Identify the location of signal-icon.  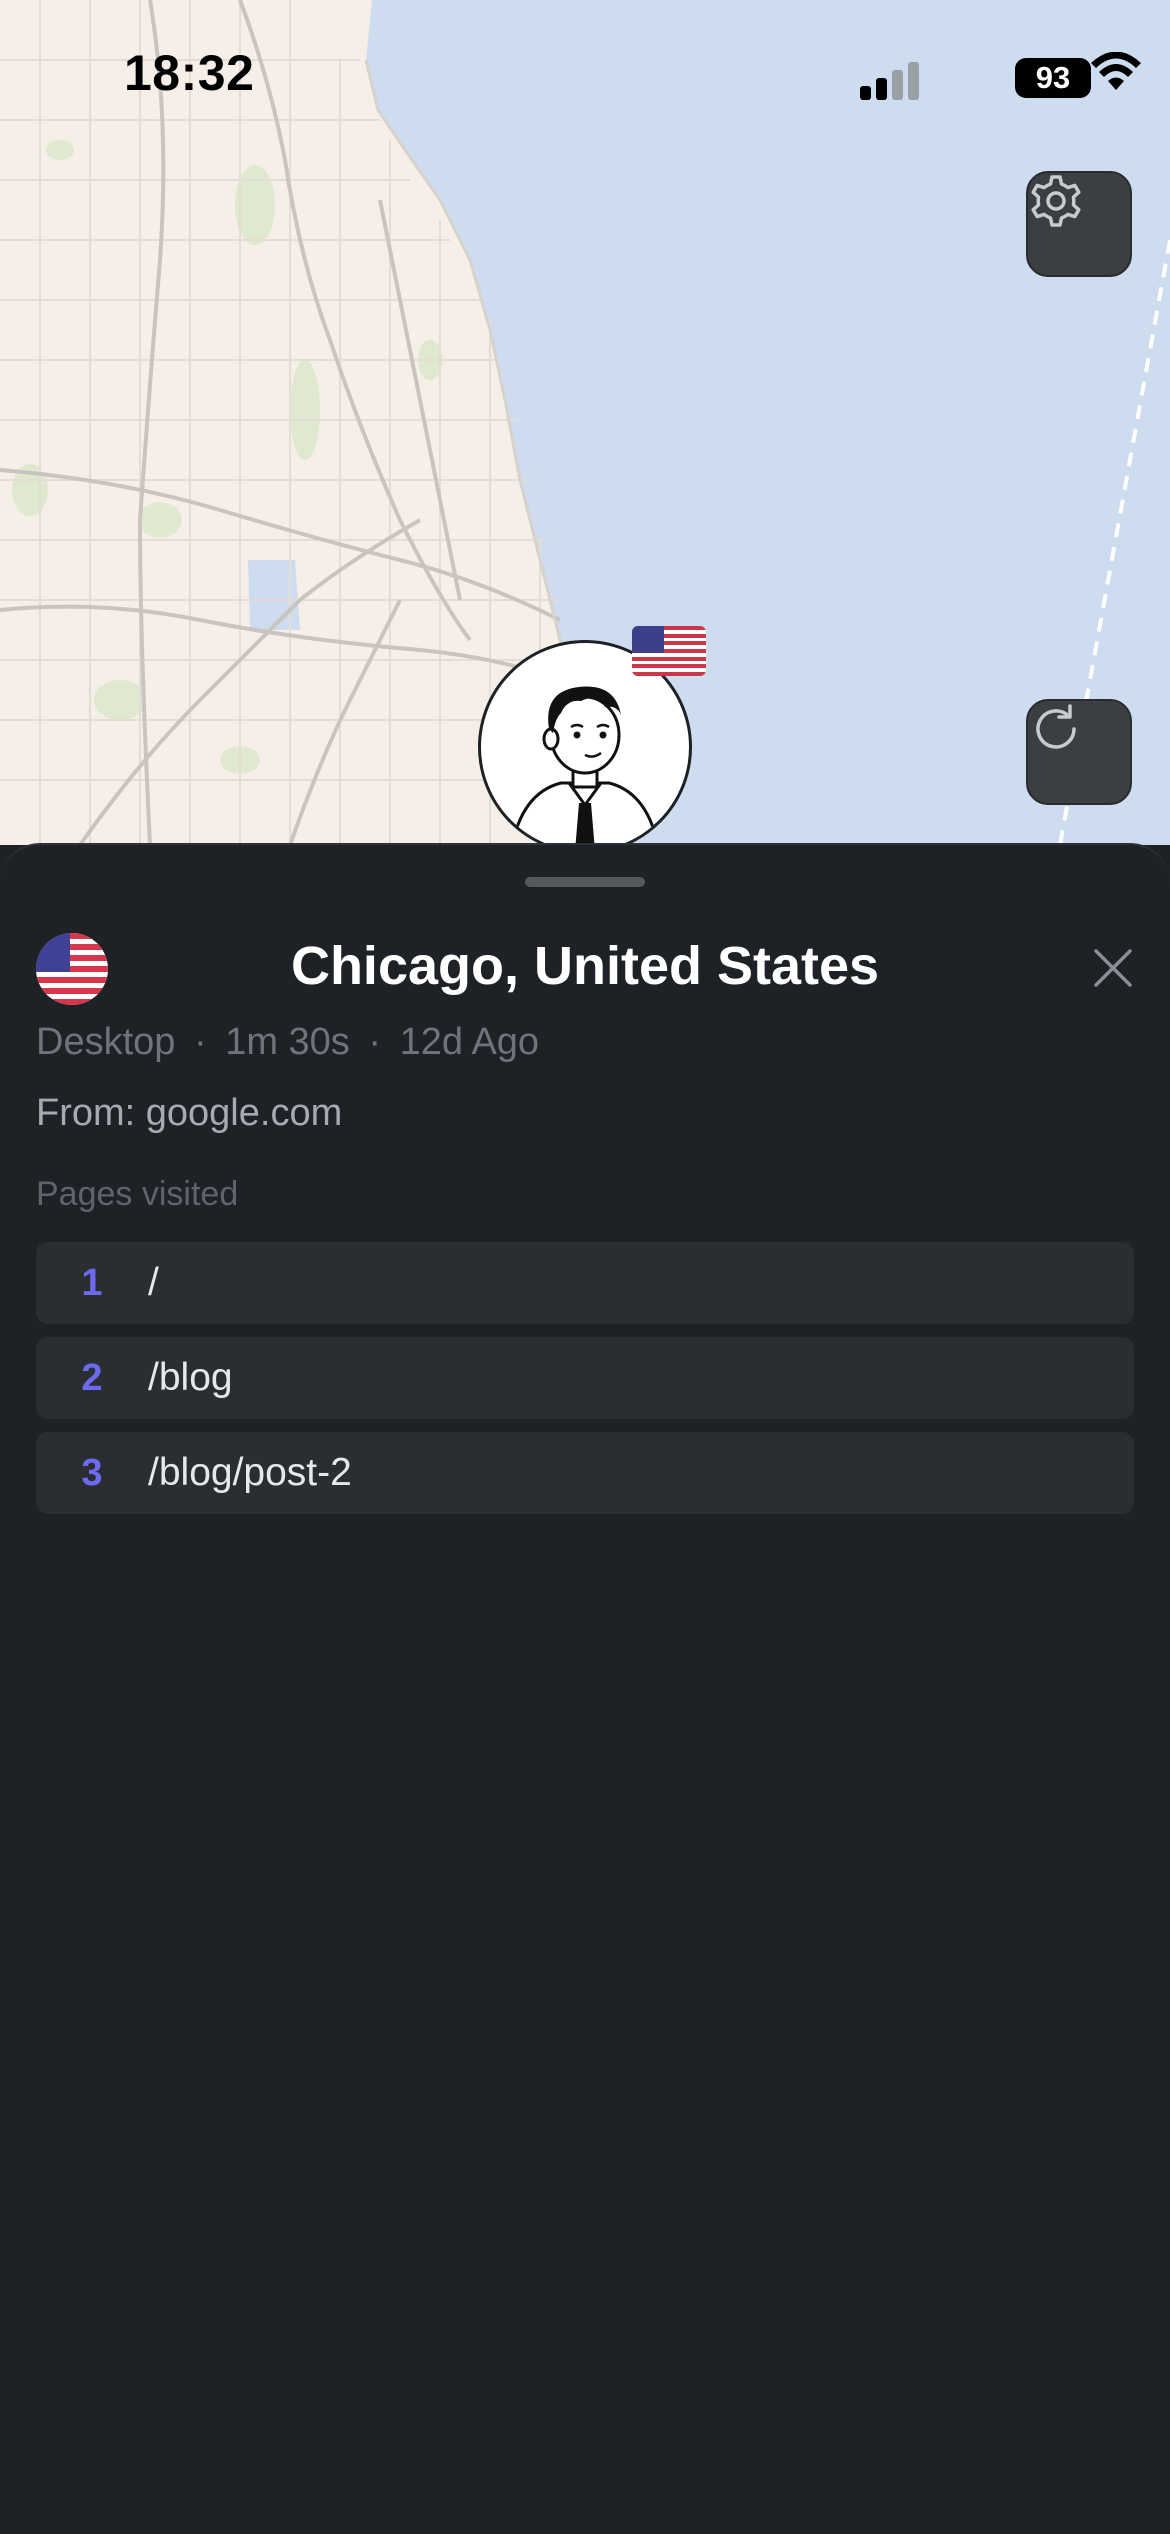
(890, 81).